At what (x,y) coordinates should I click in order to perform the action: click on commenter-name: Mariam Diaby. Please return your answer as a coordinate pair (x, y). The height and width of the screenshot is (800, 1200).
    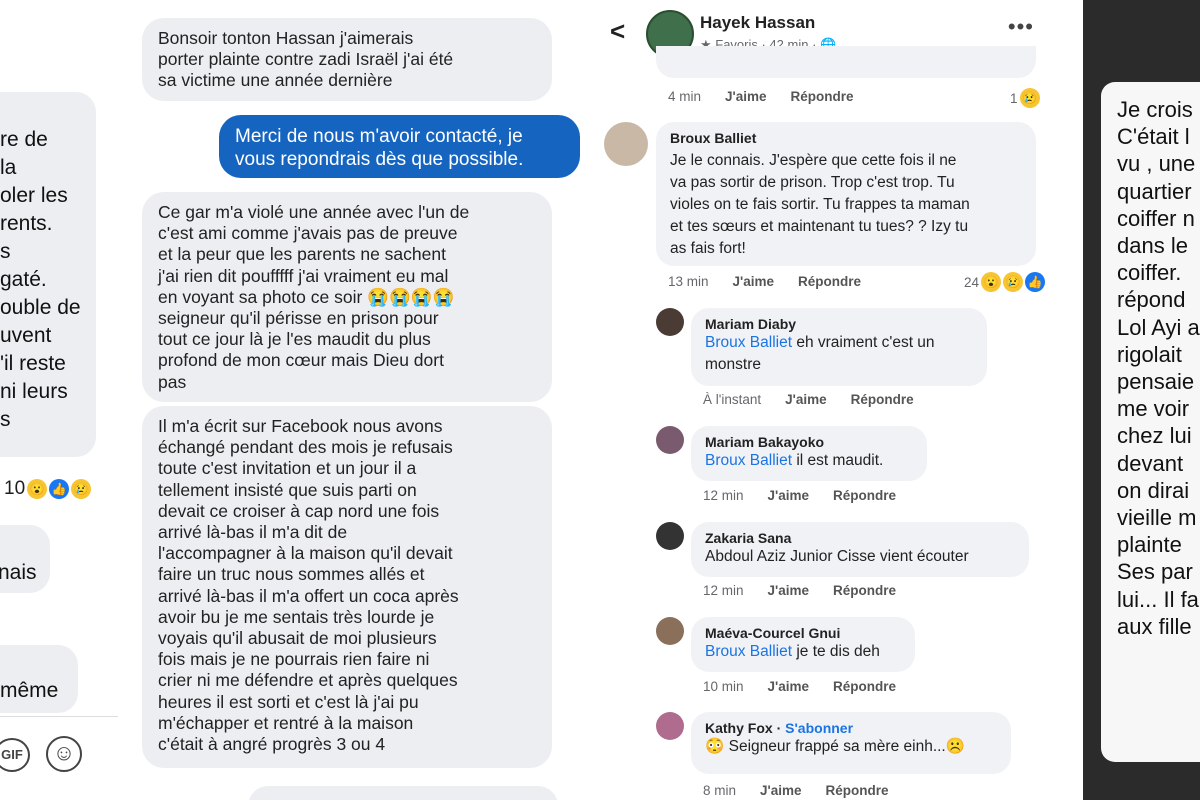
    Looking at the image, I should click on (839, 324).